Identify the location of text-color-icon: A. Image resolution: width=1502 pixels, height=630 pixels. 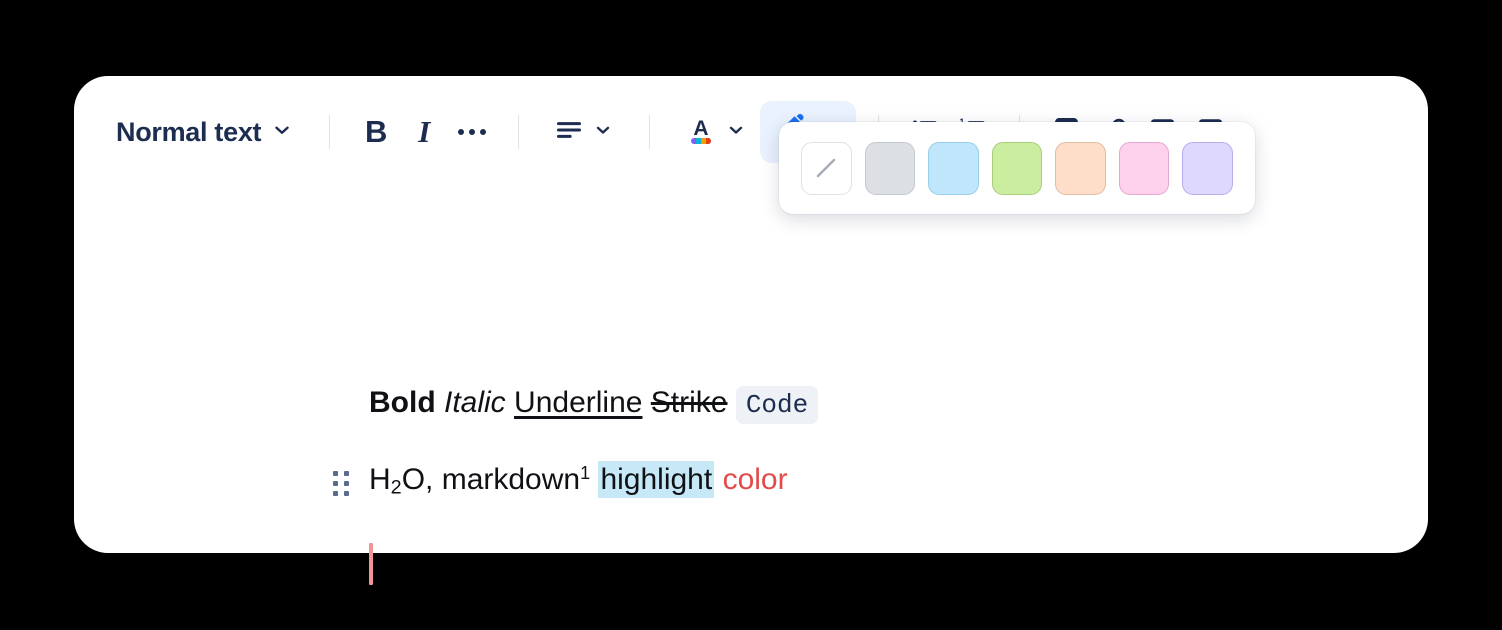
(701, 132).